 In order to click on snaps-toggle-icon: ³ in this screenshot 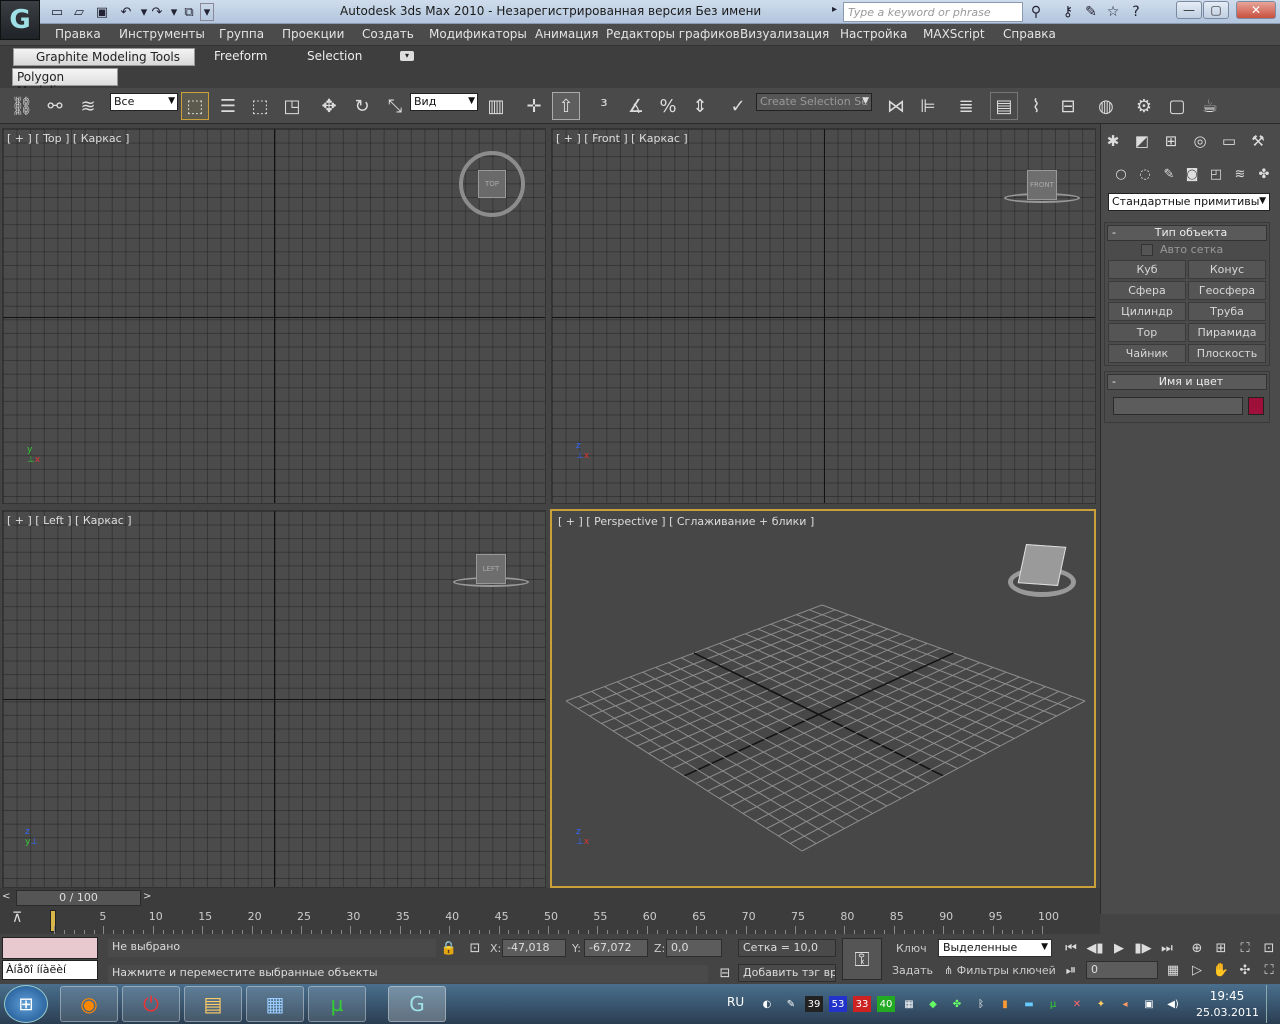, I will do `click(604, 106)`.